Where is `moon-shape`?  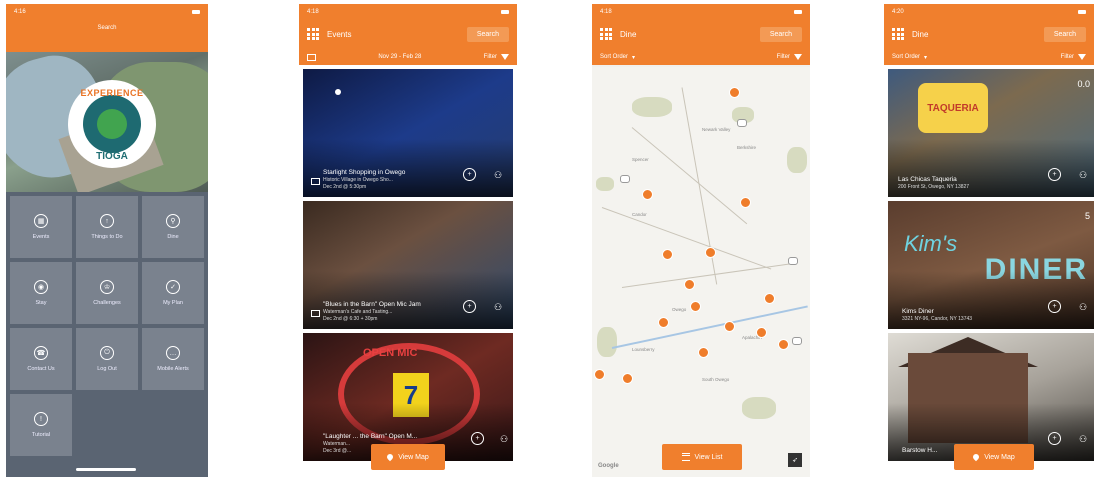 moon-shape is located at coordinates (338, 92).